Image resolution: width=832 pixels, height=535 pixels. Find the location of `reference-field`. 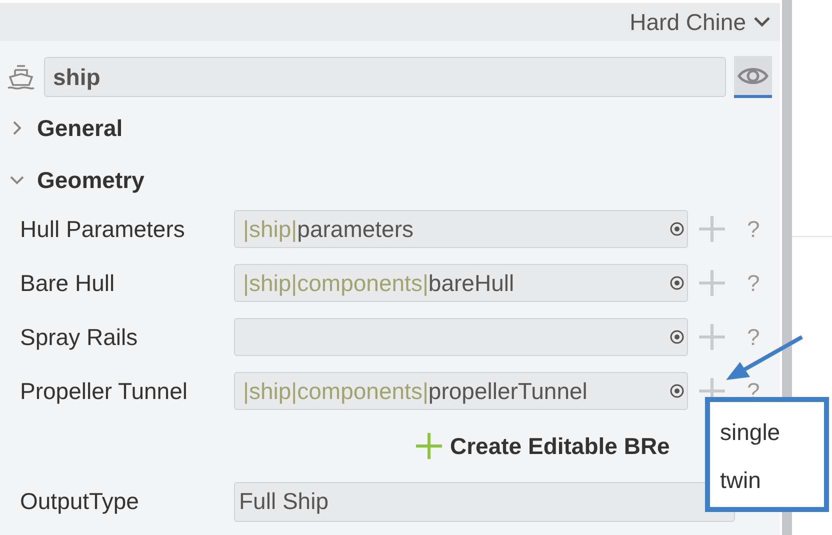

reference-field is located at coordinates (461, 337).